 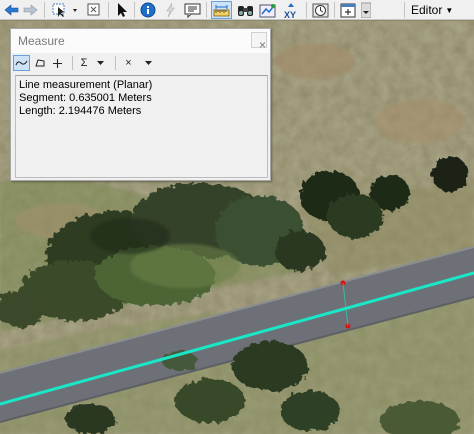 I want to click on measure-titlebar: Measure ×, so click(x=140, y=41).